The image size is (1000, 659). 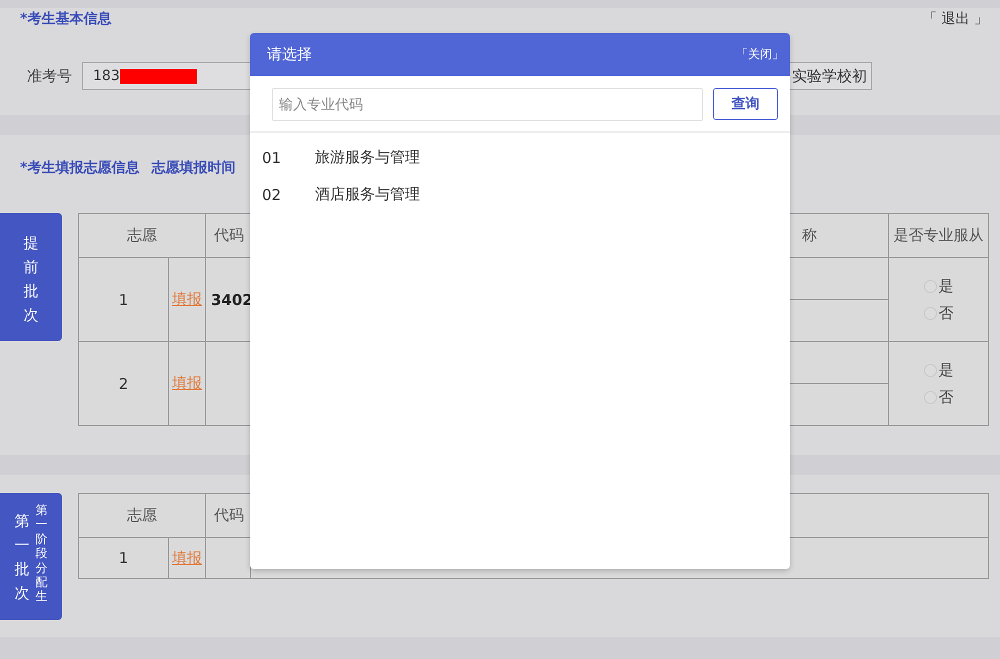 What do you see at coordinates (367, 194) in the screenshot?
I see `item-name: 酒店服务与管理` at bounding box center [367, 194].